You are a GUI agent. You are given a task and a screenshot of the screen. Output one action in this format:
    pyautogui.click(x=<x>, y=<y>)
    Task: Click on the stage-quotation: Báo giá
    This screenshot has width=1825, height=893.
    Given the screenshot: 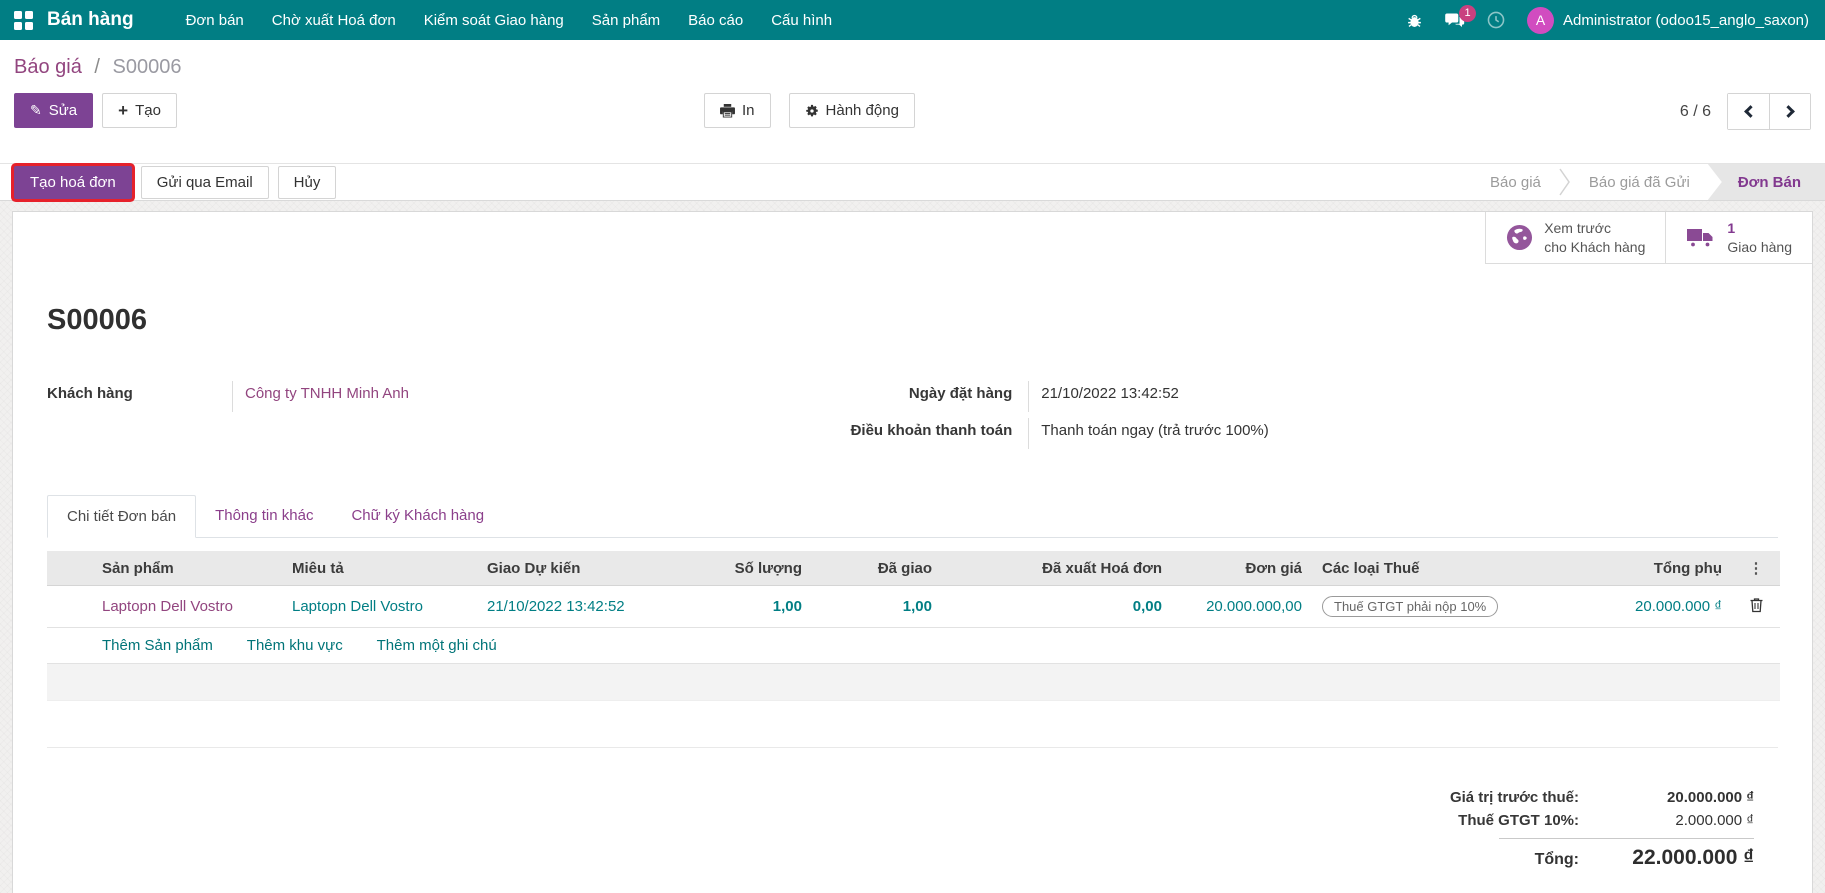 What is the action you would take?
    pyautogui.click(x=1515, y=182)
    